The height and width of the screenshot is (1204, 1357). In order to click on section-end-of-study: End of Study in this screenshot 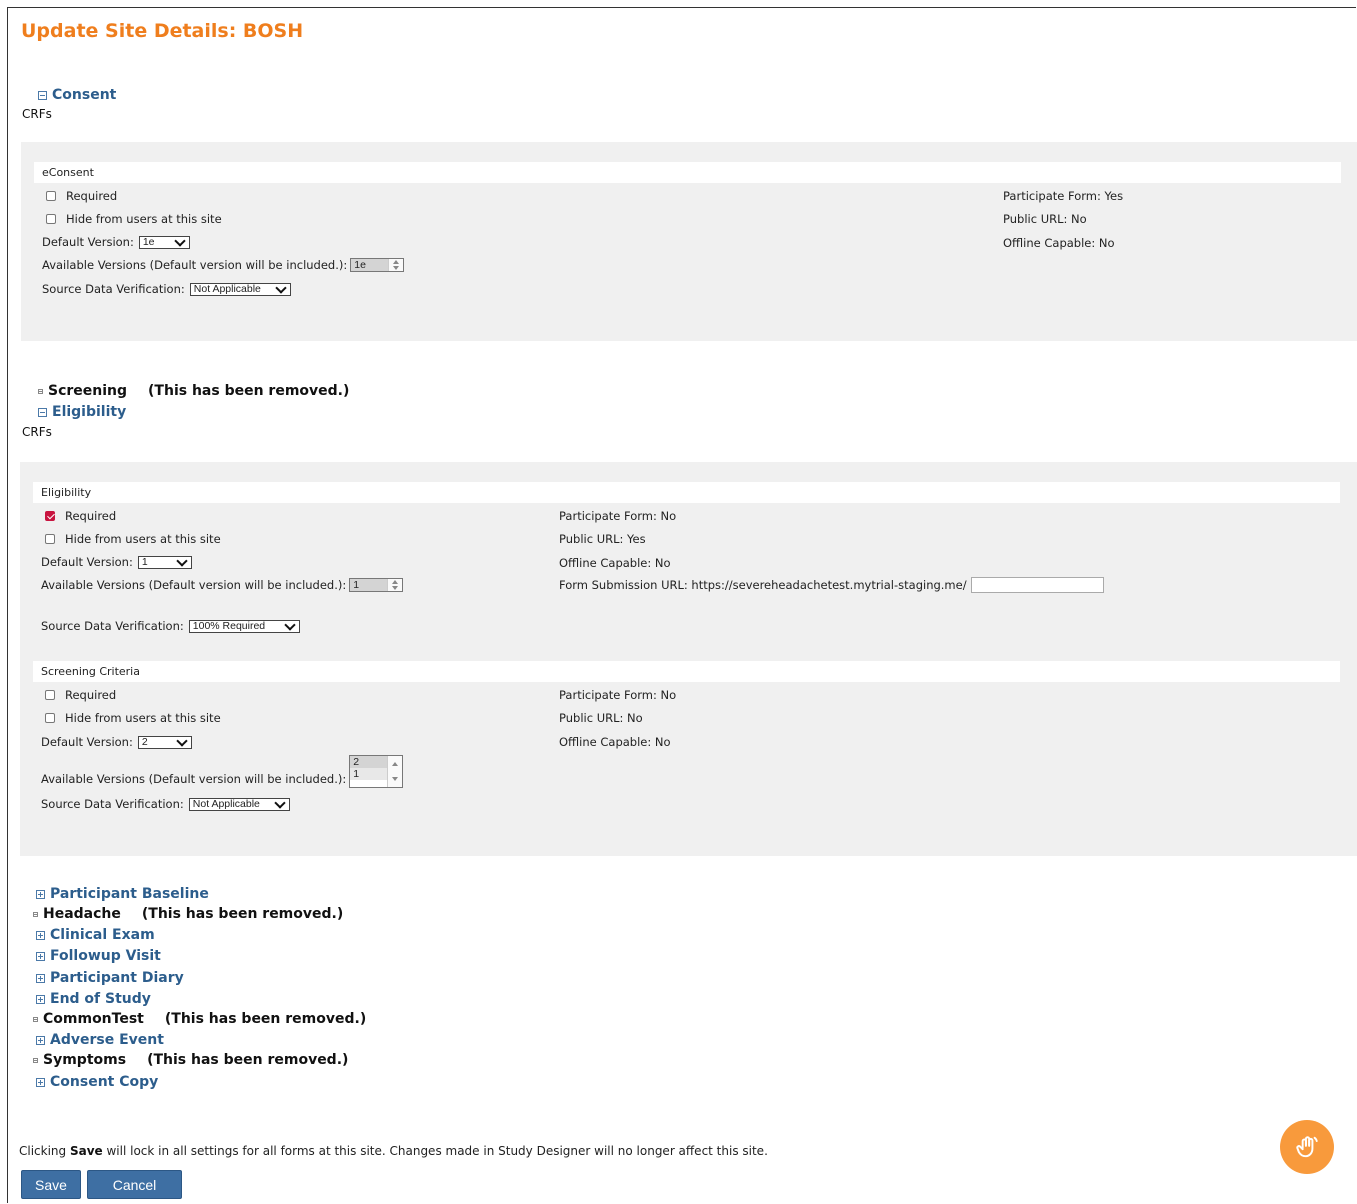, I will do `click(93, 999)`.